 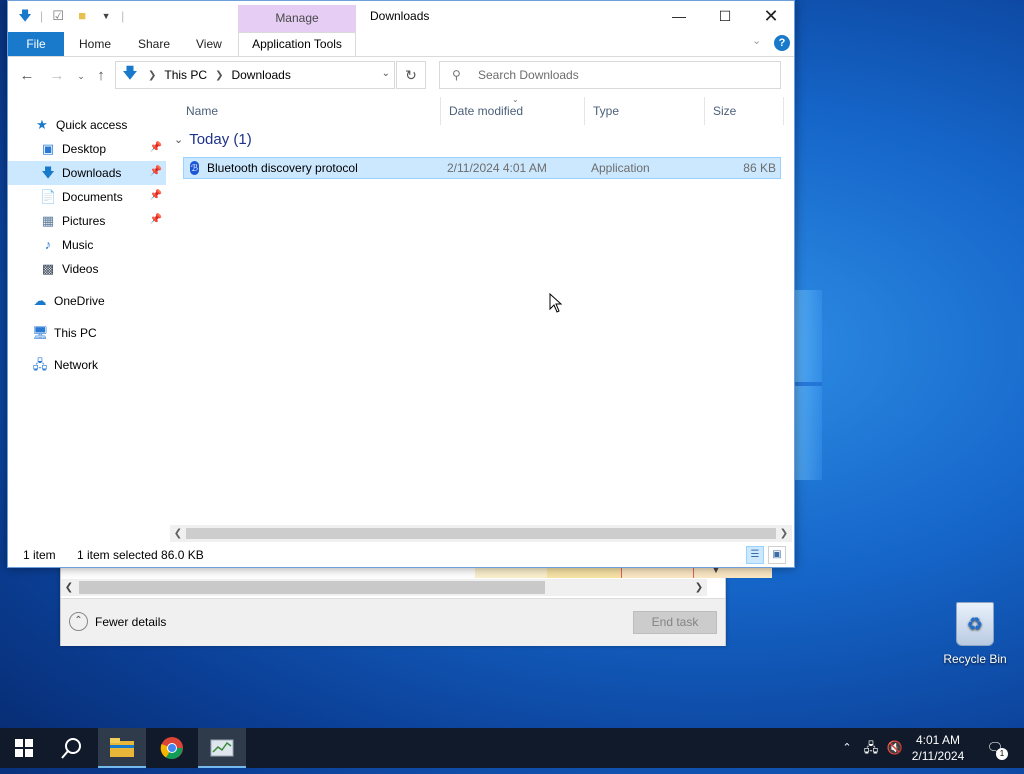 I want to click on expand-ribbon-icon: ⌄, so click(x=756, y=40).